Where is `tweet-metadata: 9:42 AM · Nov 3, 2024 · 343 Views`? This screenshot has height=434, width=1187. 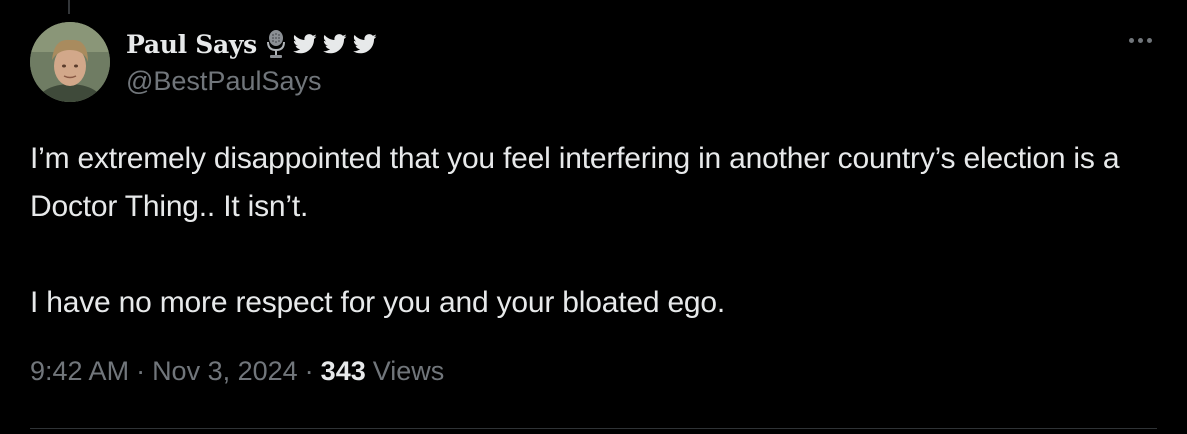 tweet-metadata: 9:42 AM · Nov 3, 2024 · 343 Views is located at coordinates (237, 371).